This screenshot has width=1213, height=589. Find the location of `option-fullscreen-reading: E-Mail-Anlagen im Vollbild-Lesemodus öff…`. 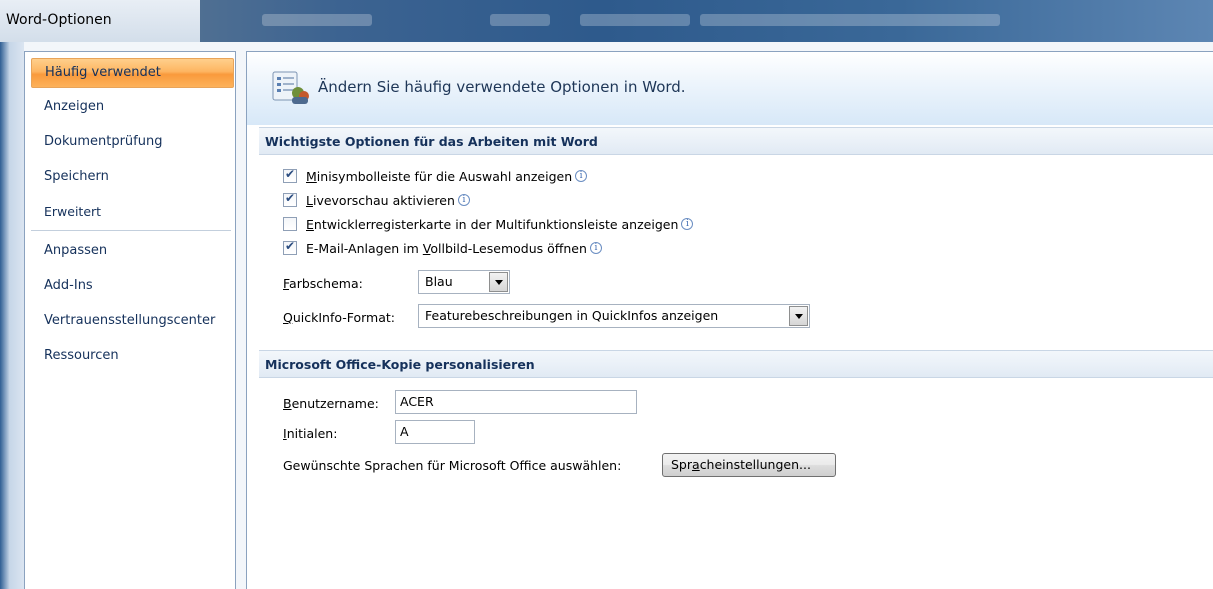

option-fullscreen-reading: E-Mail-Anlagen im Vollbild-Lesemodus öff… is located at coordinates (442, 248).